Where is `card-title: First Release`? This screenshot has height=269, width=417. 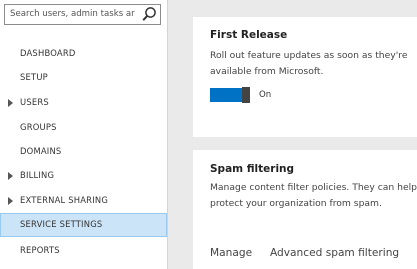
card-title: First Release is located at coordinates (249, 35).